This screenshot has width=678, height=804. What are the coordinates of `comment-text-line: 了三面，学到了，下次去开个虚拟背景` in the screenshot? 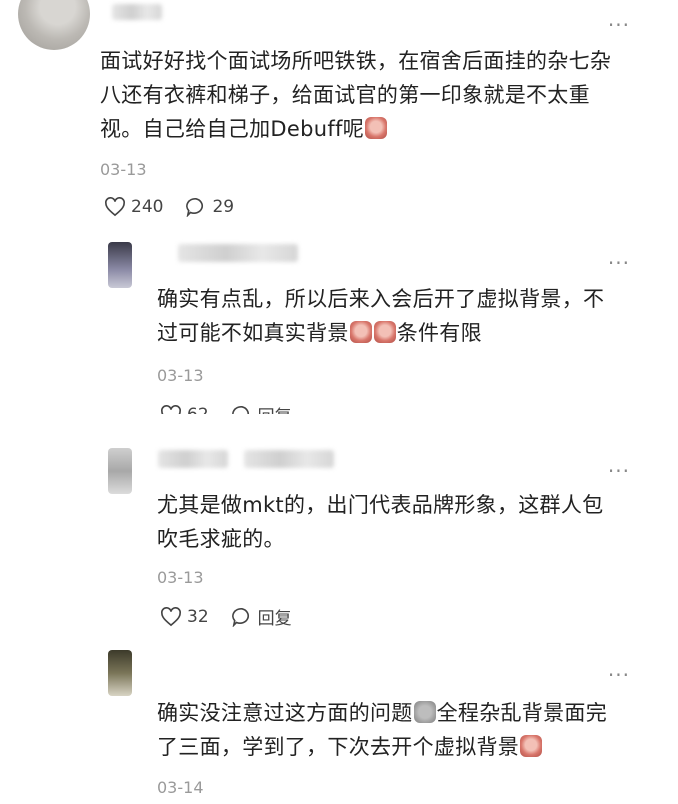 It's located at (407, 747).